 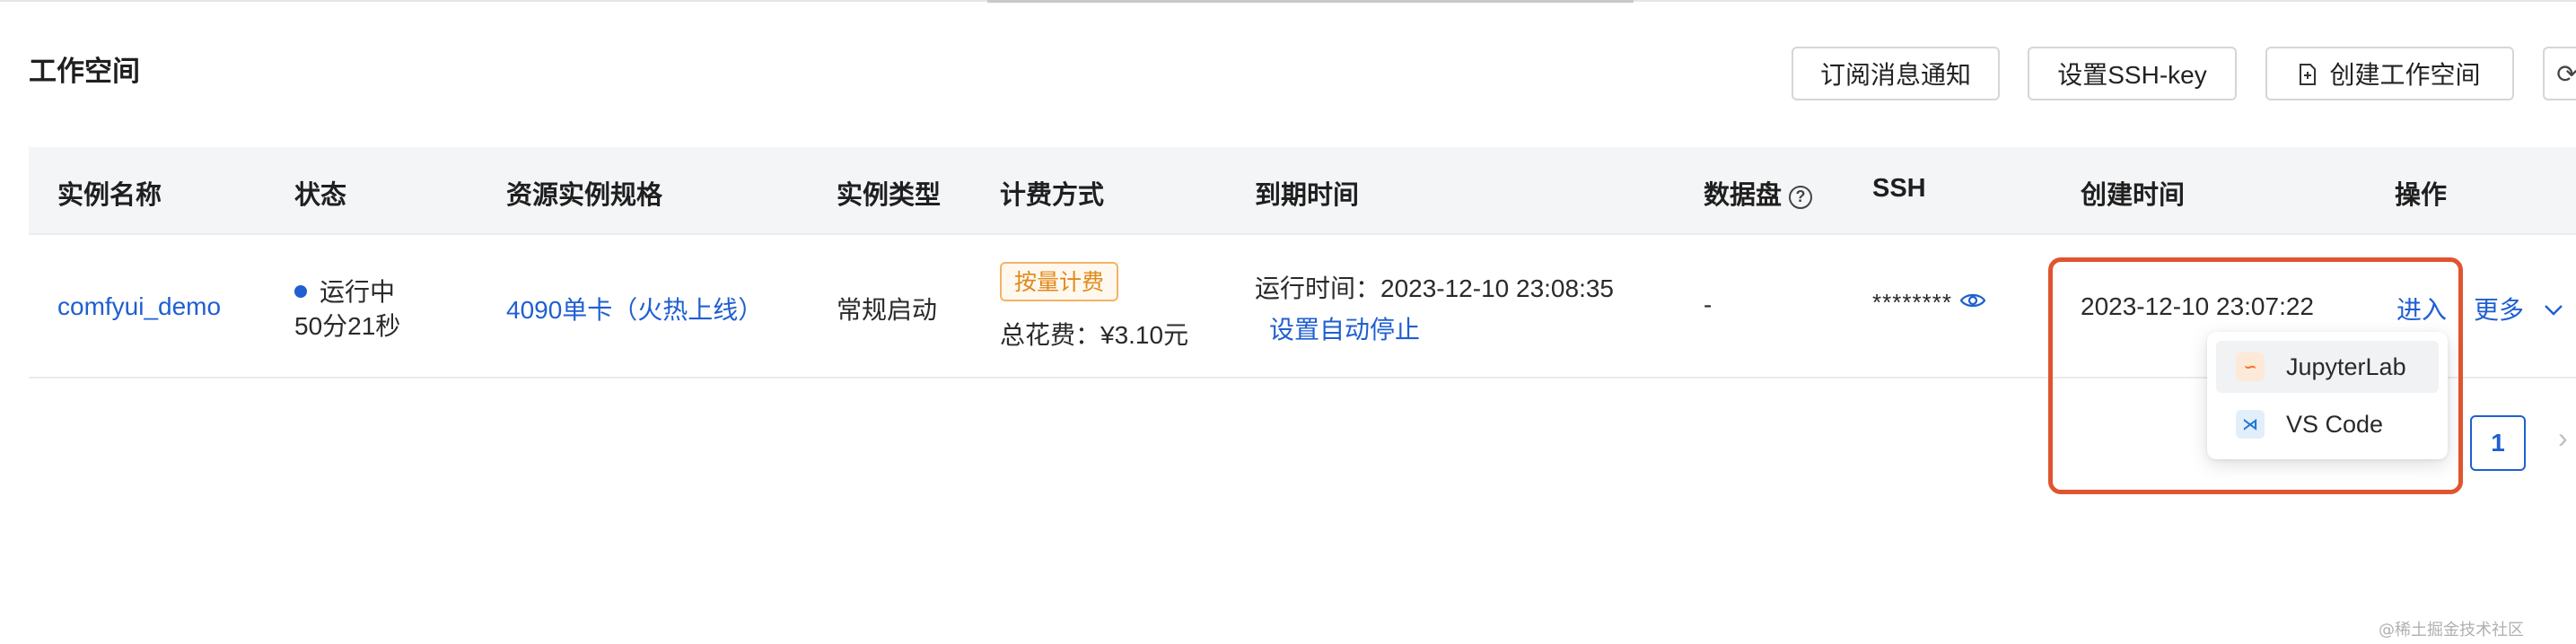 I want to click on chevron-down-icon, so click(x=2553, y=308).